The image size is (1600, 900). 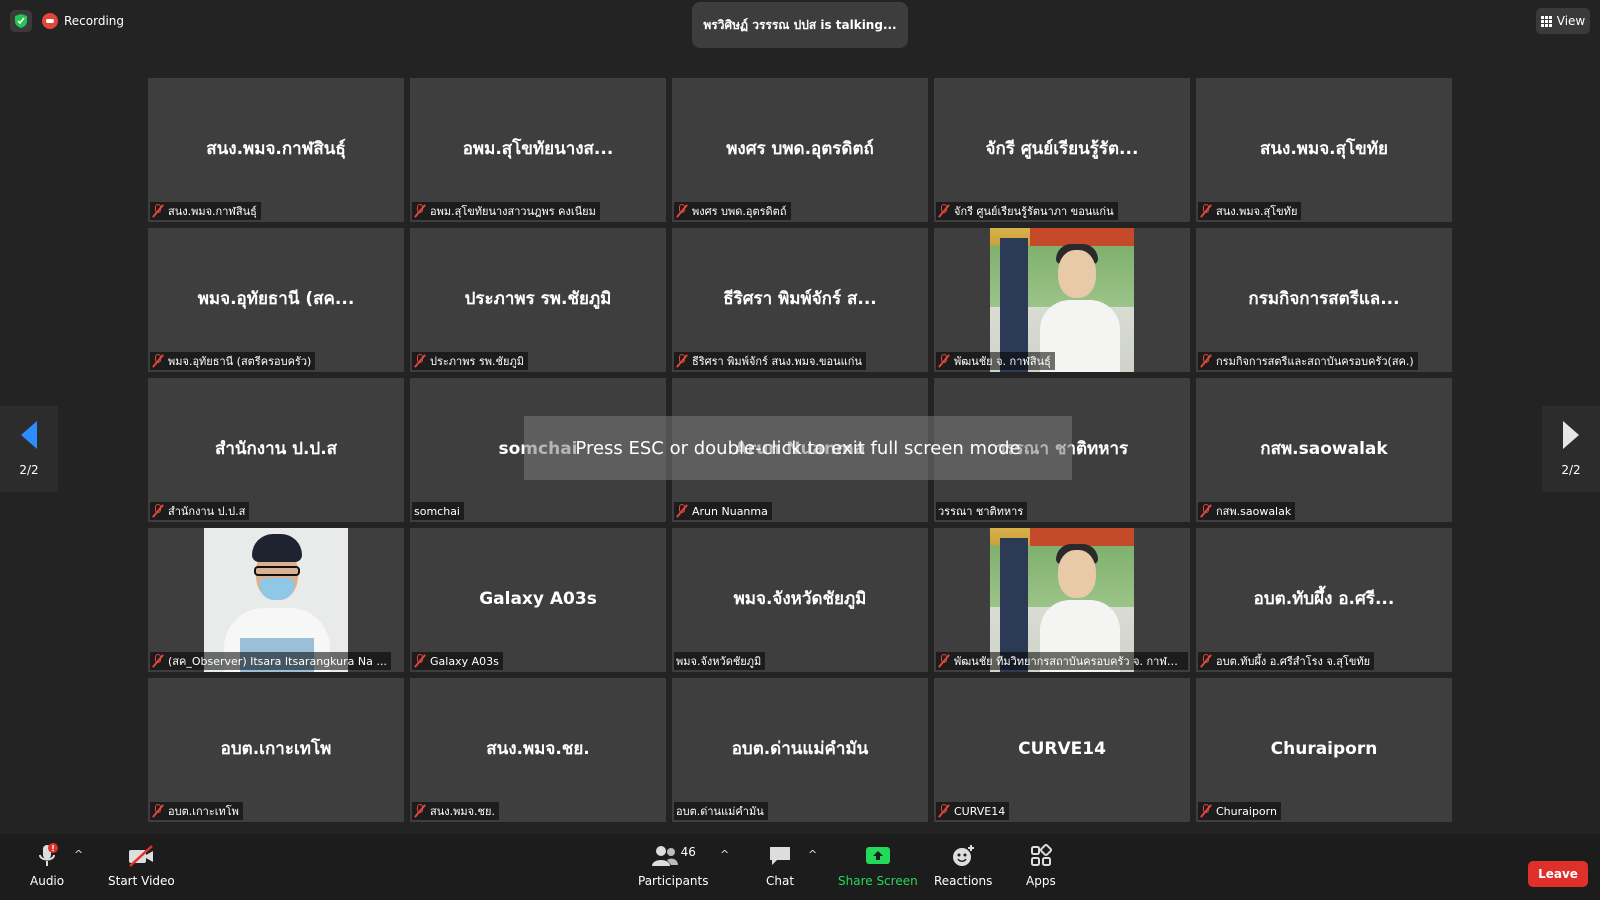 What do you see at coordinates (981, 511) in the screenshot?
I see `participant-label-text: วรรณา ชาติทหาร` at bounding box center [981, 511].